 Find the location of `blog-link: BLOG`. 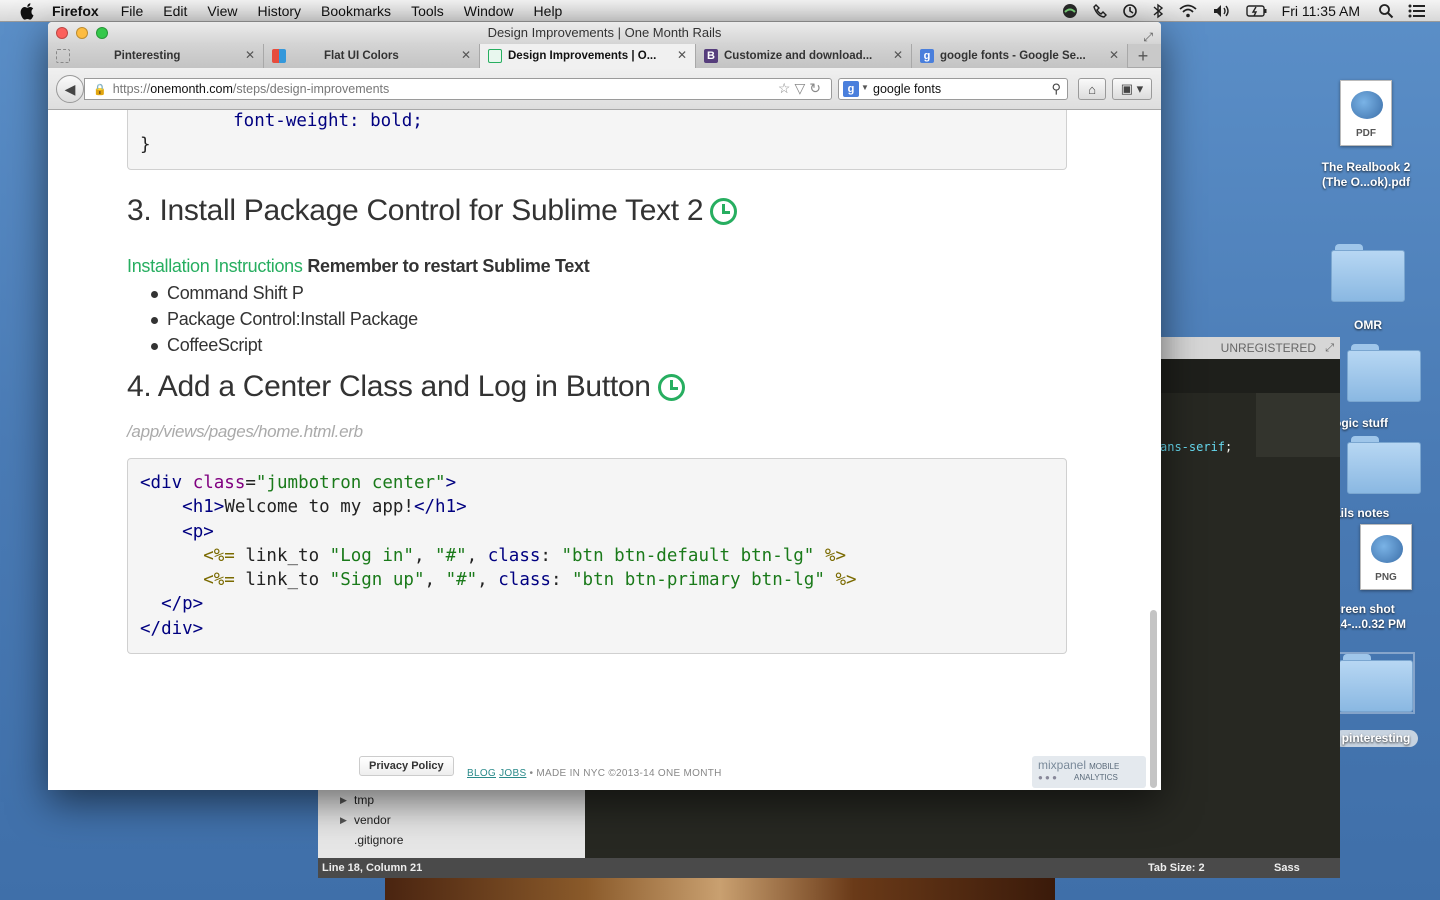

blog-link: BLOG is located at coordinates (481, 773).